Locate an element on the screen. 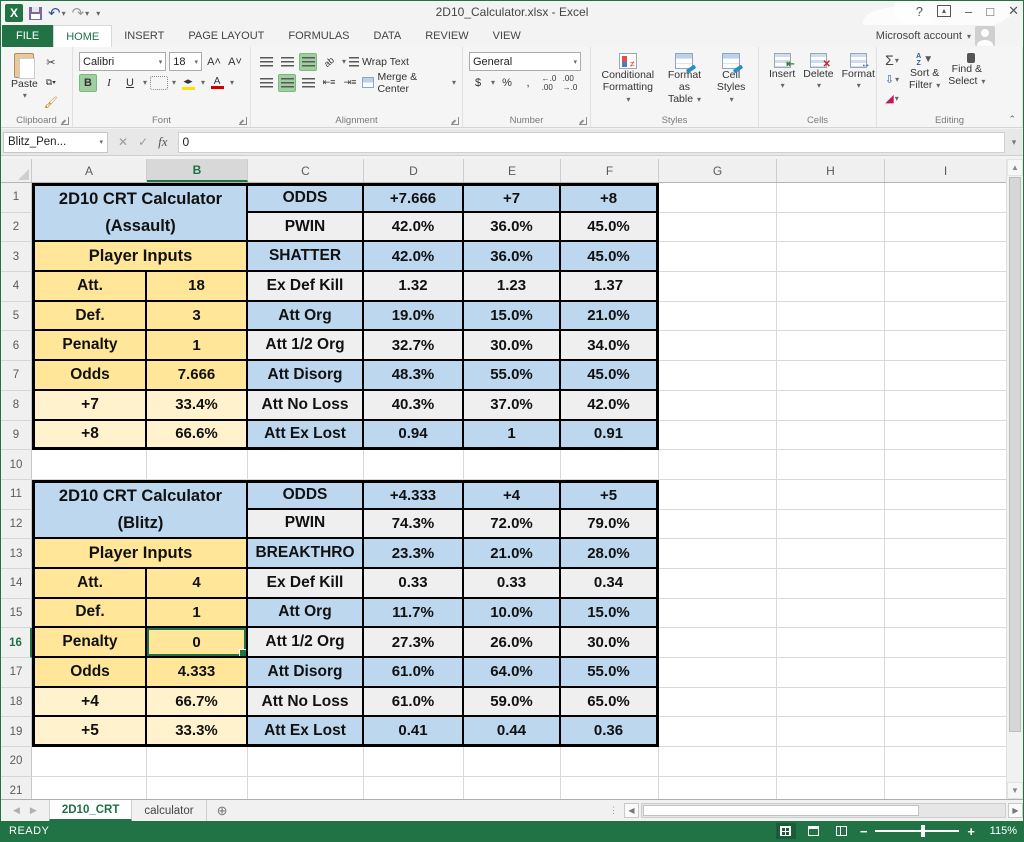 The height and width of the screenshot is (842, 1024). cell-D17: 61.0% is located at coordinates (414, 673).